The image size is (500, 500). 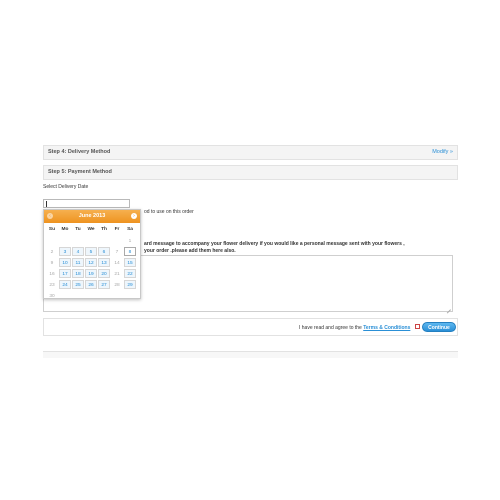 What do you see at coordinates (130, 229) in the screenshot?
I see `weekday-label: Sa` at bounding box center [130, 229].